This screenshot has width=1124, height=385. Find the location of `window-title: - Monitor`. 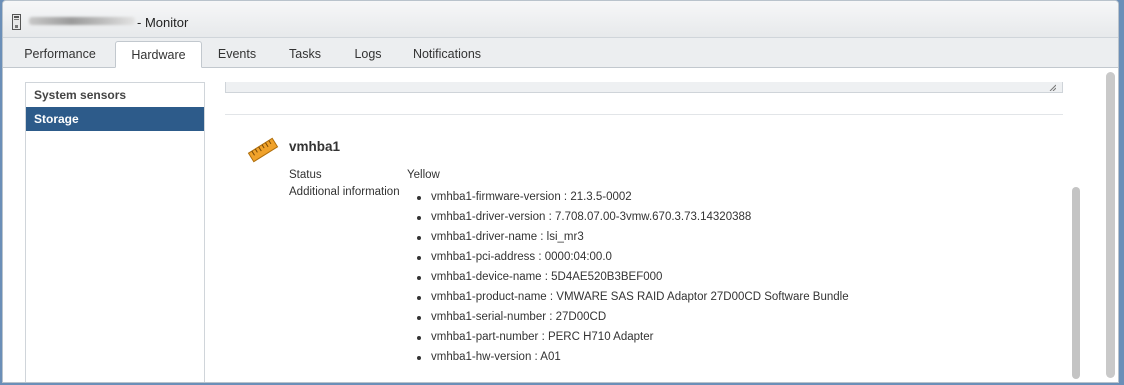

window-title: - Monitor is located at coordinates (163, 22).